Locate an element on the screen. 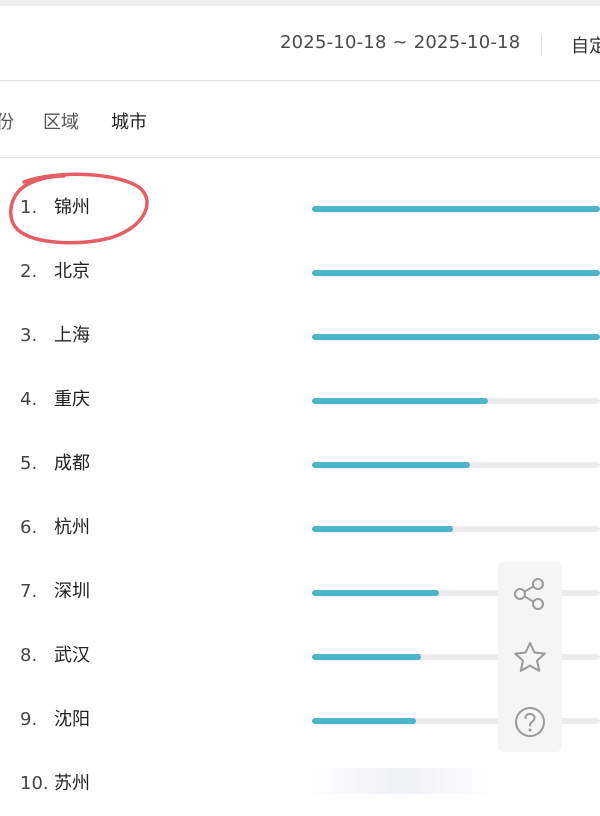  header: 2025-10-18 ~ 2025-10-18 自定 is located at coordinates (300, 43).